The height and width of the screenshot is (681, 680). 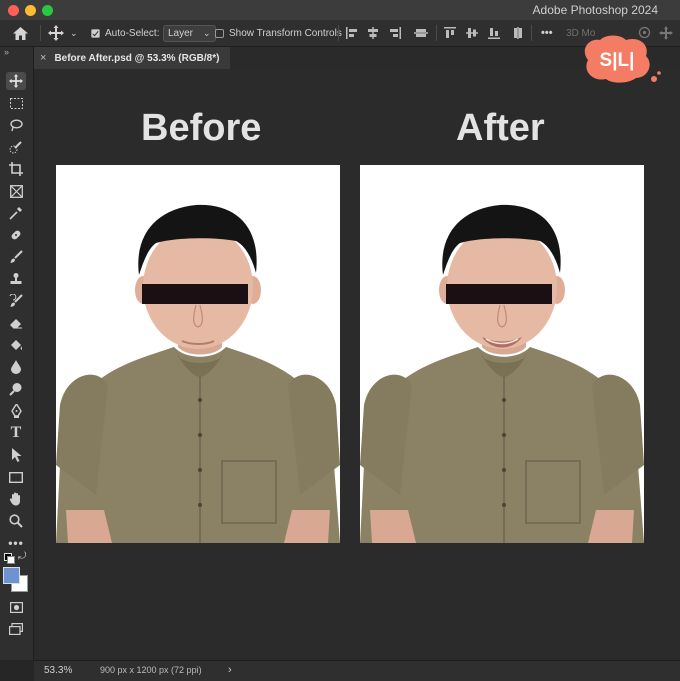 I want to click on default-colors-icon, so click(x=9, y=558).